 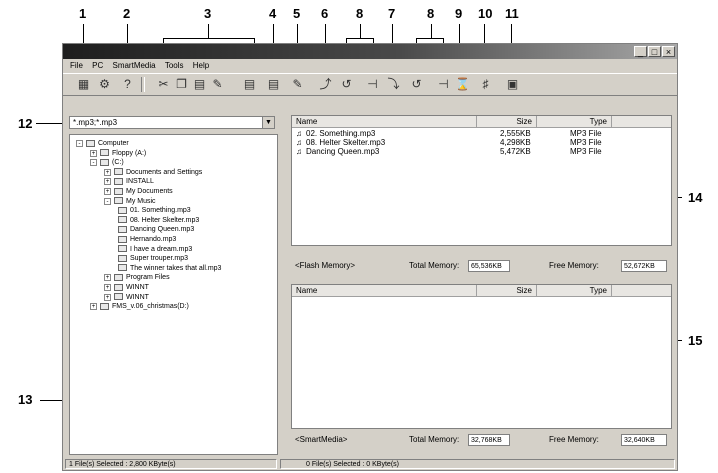 What do you see at coordinates (208, 13) in the screenshot?
I see `callout-3: 3` at bounding box center [208, 13].